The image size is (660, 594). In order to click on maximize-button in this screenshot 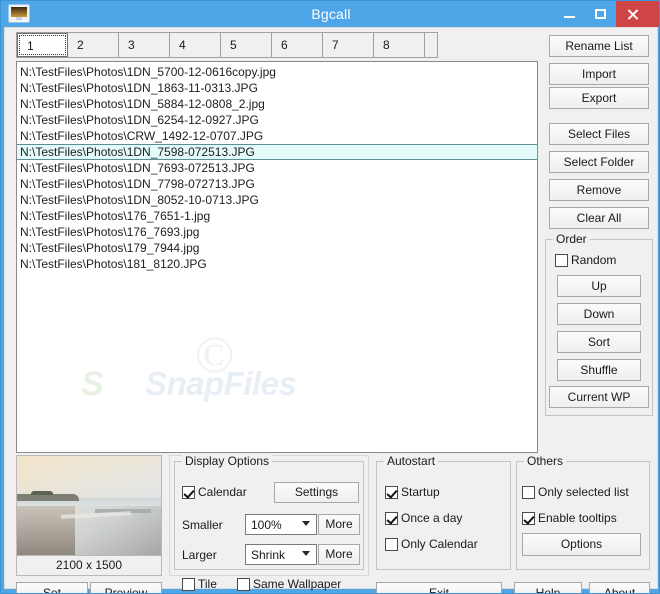, I will do `click(600, 14)`.